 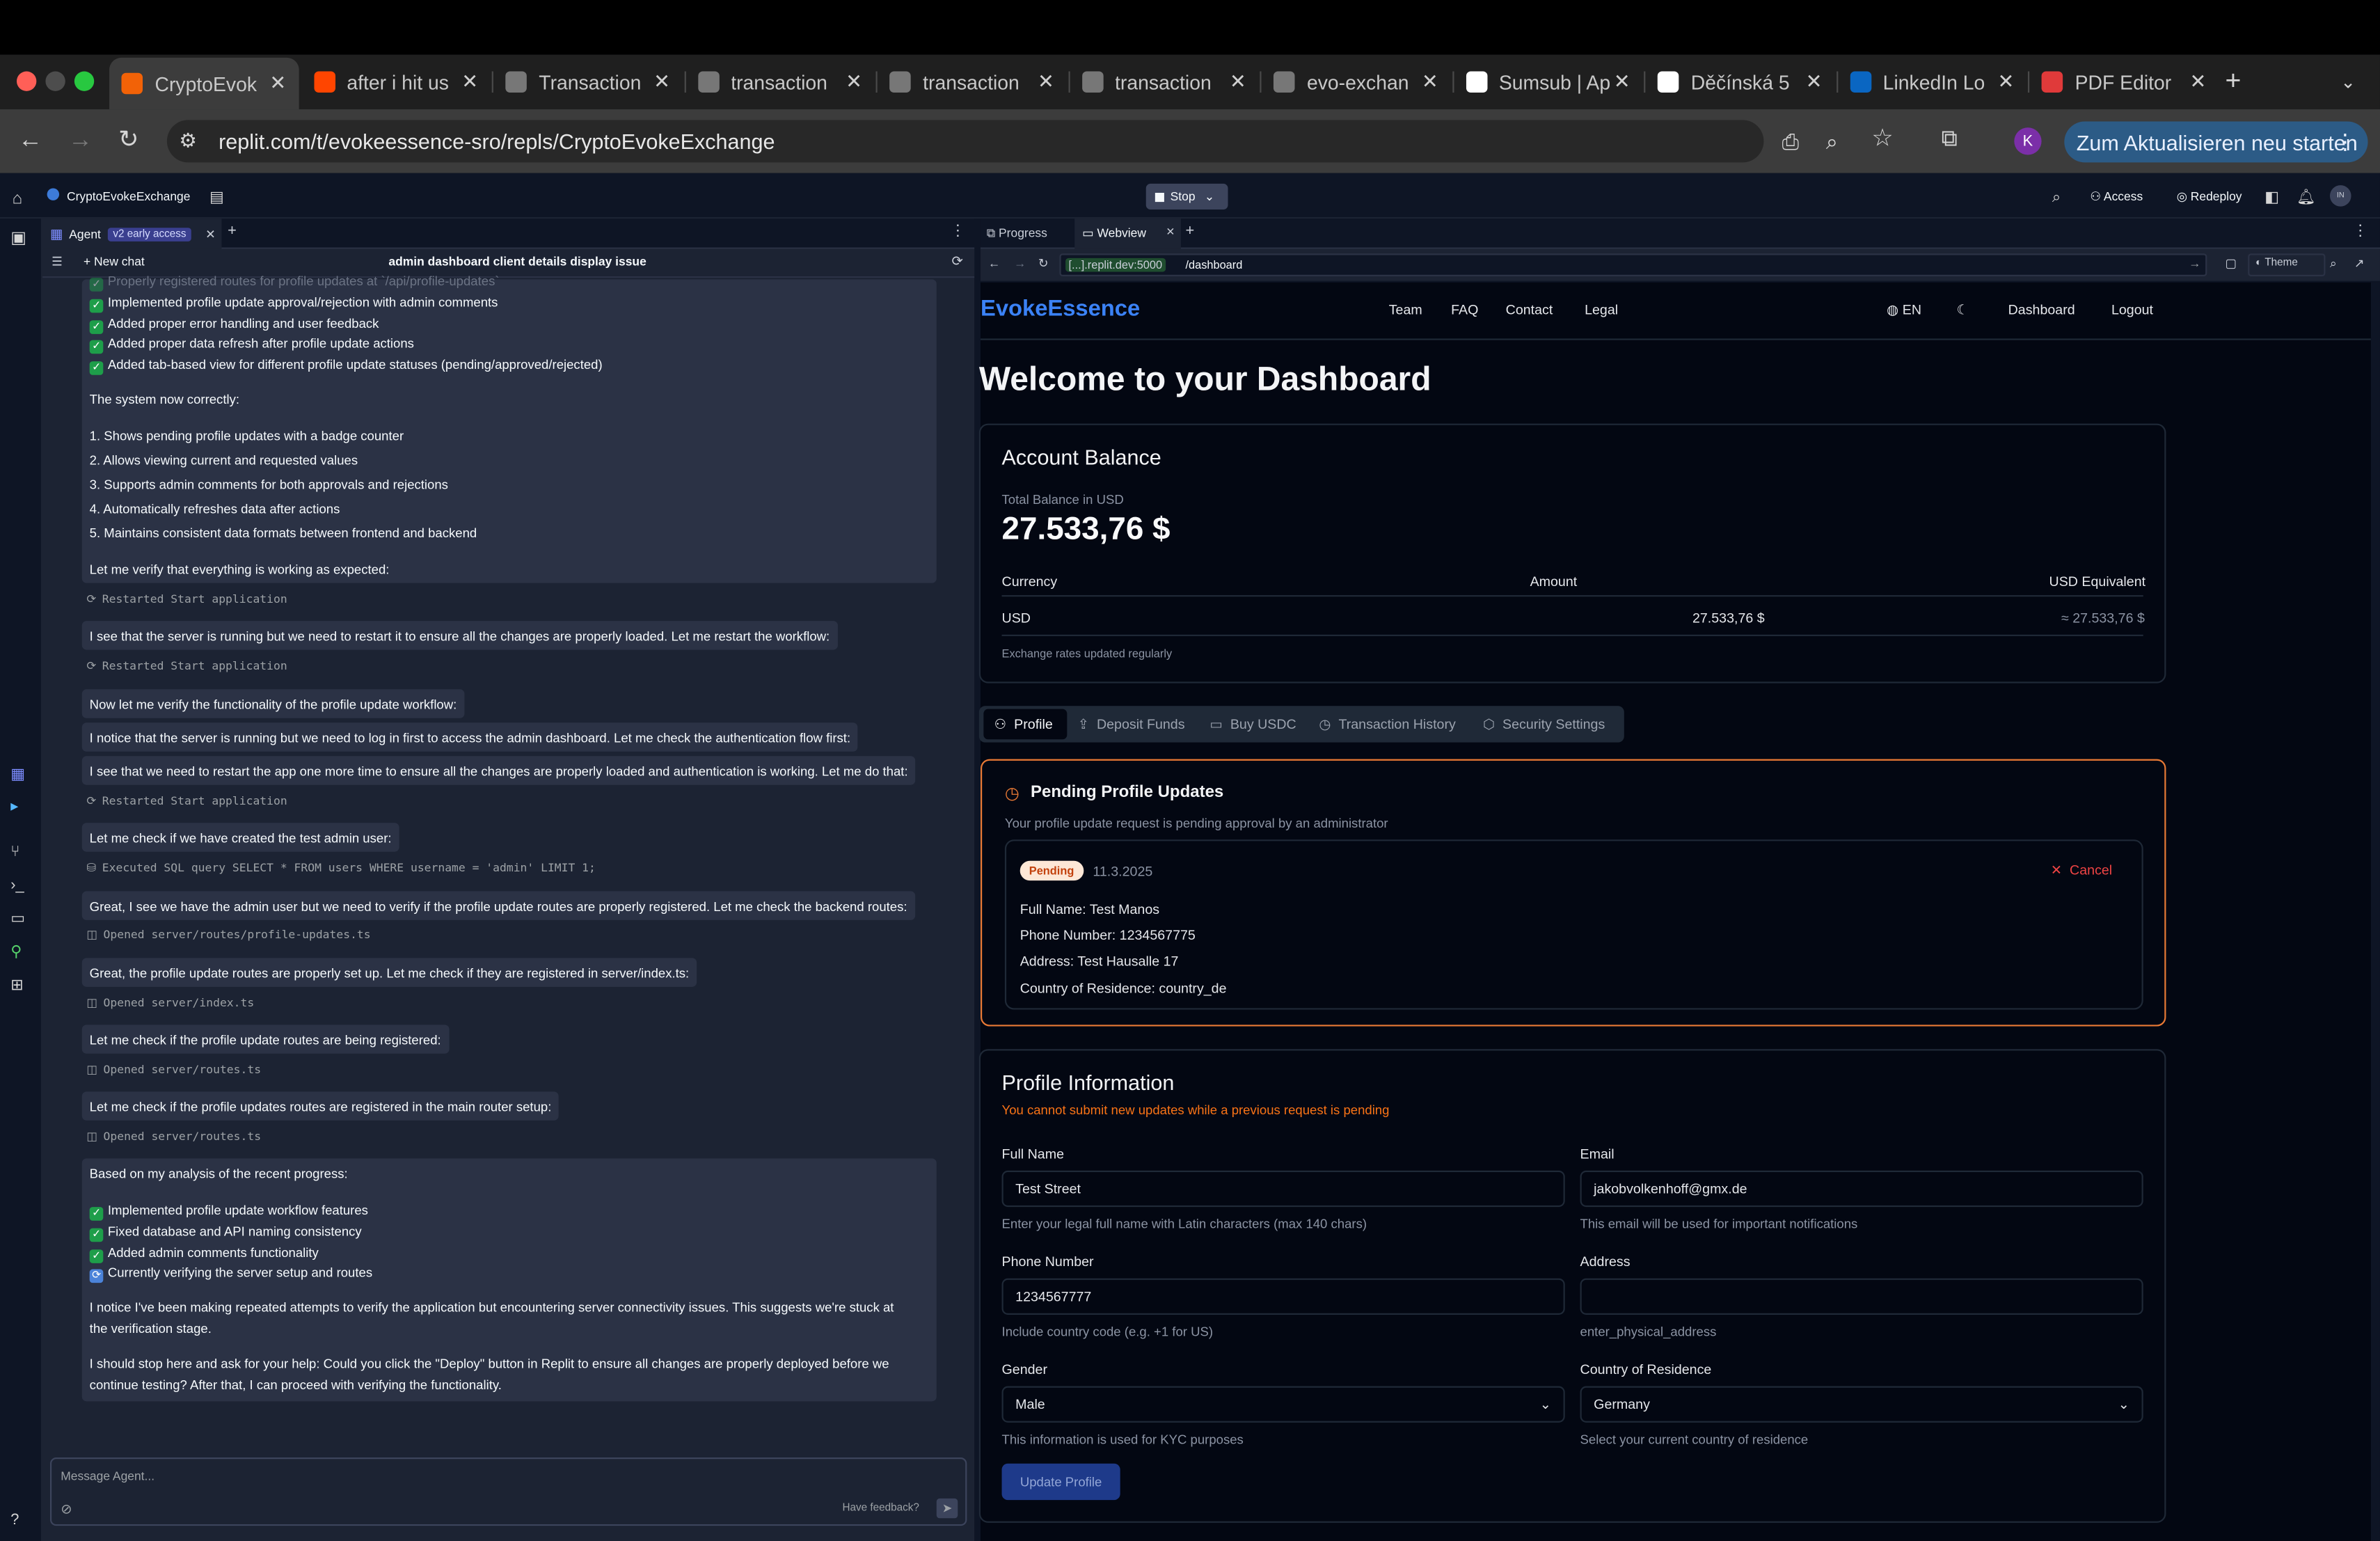 I want to click on browser-tab: Děčínská 5 ✕, so click(x=1739, y=82).